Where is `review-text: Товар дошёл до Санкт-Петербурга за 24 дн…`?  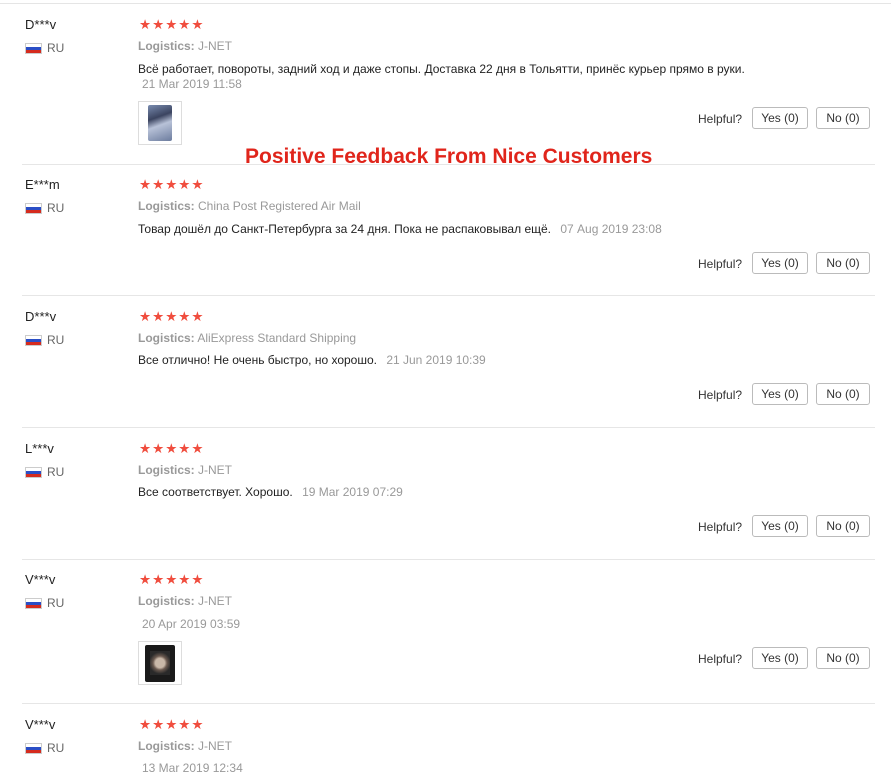 review-text: Товар дошёл до Санкт-Петербурга за 24 дн… is located at coordinates (344, 229).